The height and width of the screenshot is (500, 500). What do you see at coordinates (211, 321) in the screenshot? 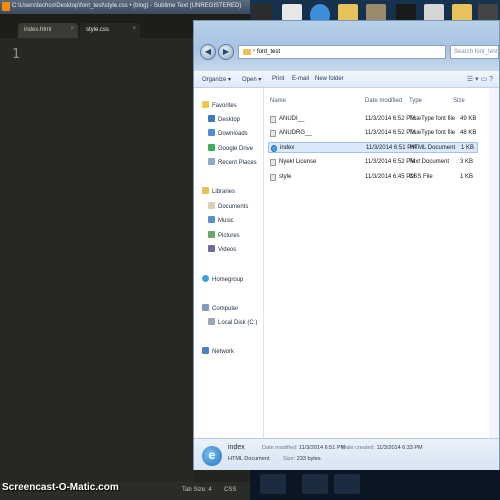
I see `drive-icon` at bounding box center [211, 321].